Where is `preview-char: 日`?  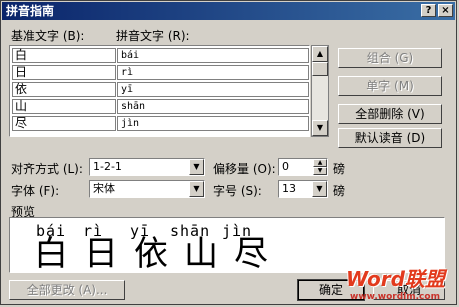
preview-char: 日 is located at coordinates (101, 254).